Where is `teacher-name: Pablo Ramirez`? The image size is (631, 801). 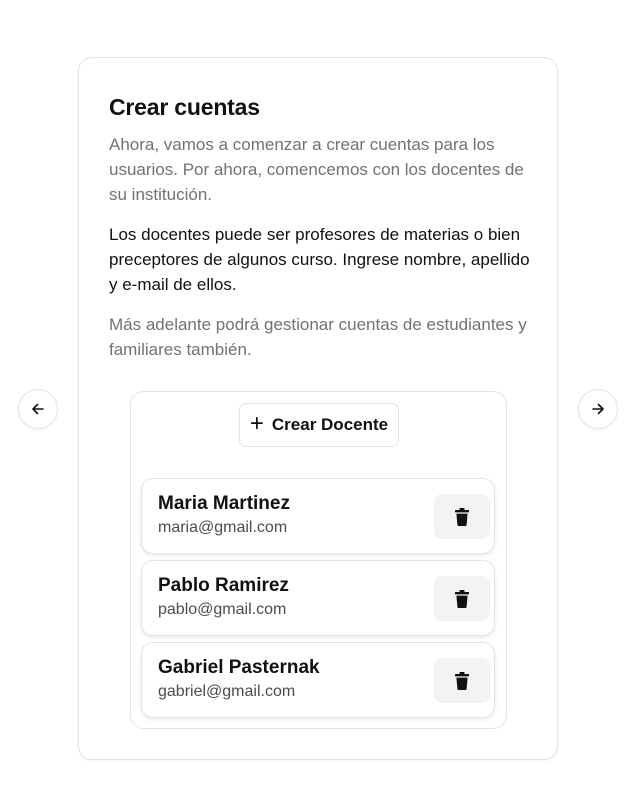
teacher-name: Pablo Ramirez is located at coordinates (223, 585).